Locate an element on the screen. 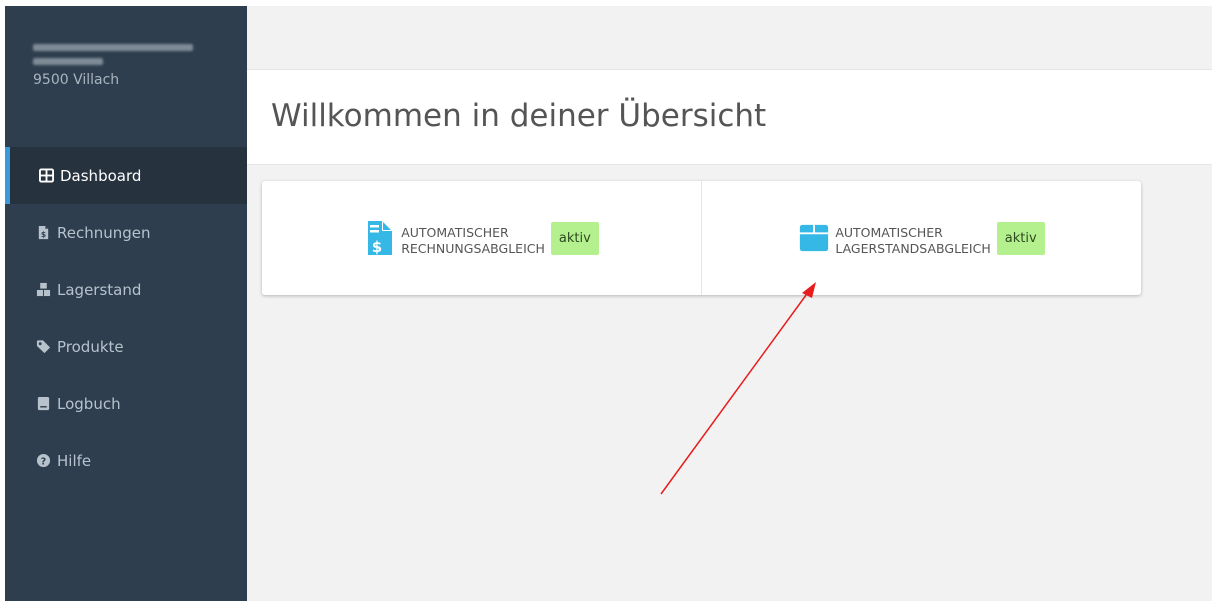  org-city: 9500 Villach is located at coordinates (76, 80).